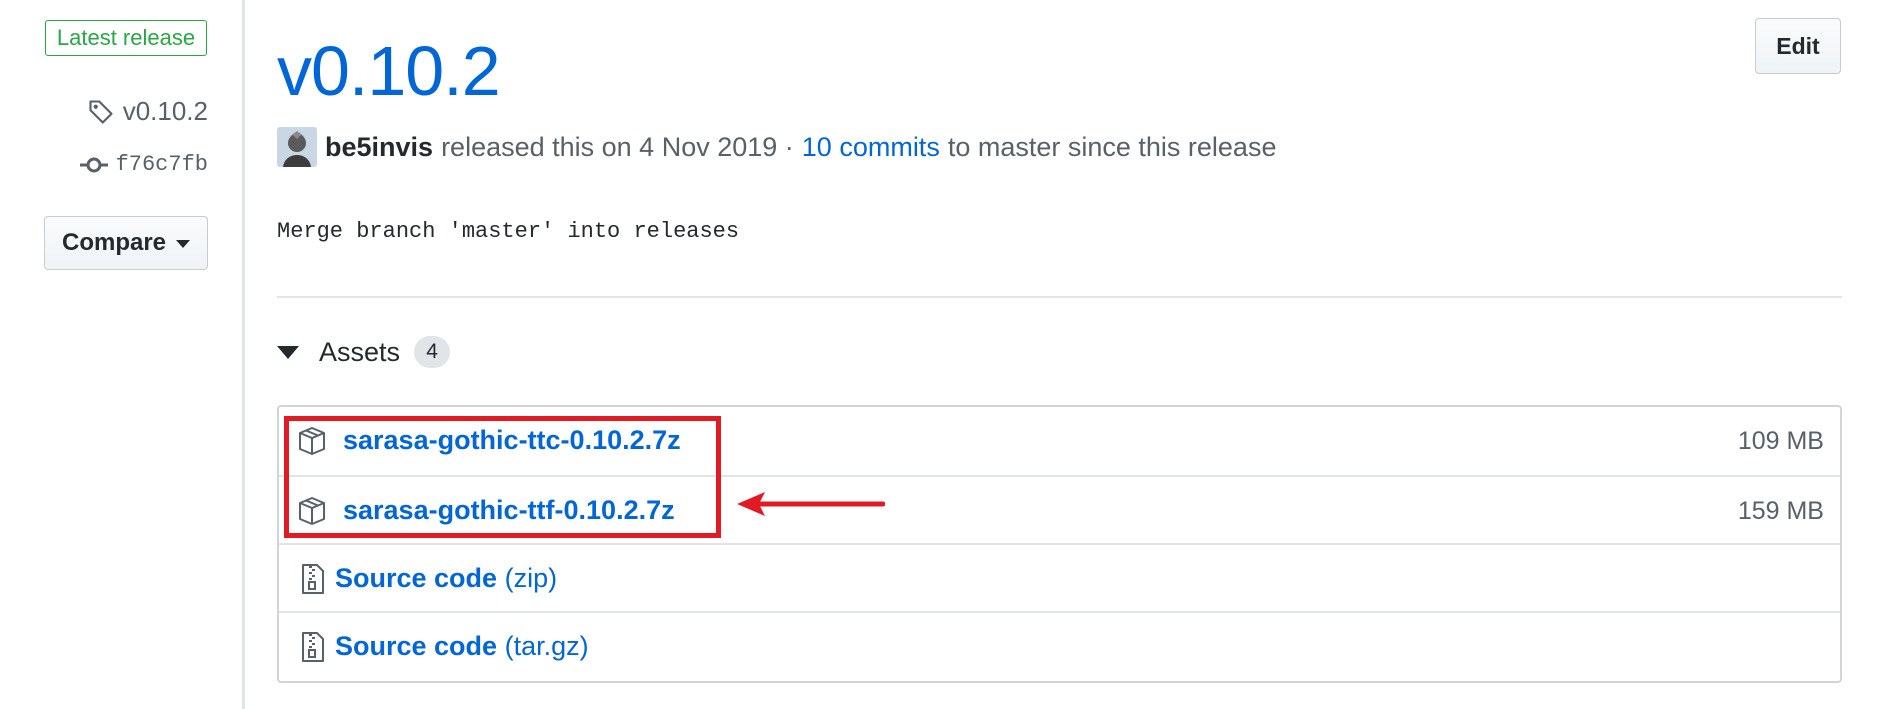 The width and height of the screenshot is (1890, 709). I want to click on sidebar-divider, so click(243, 354).